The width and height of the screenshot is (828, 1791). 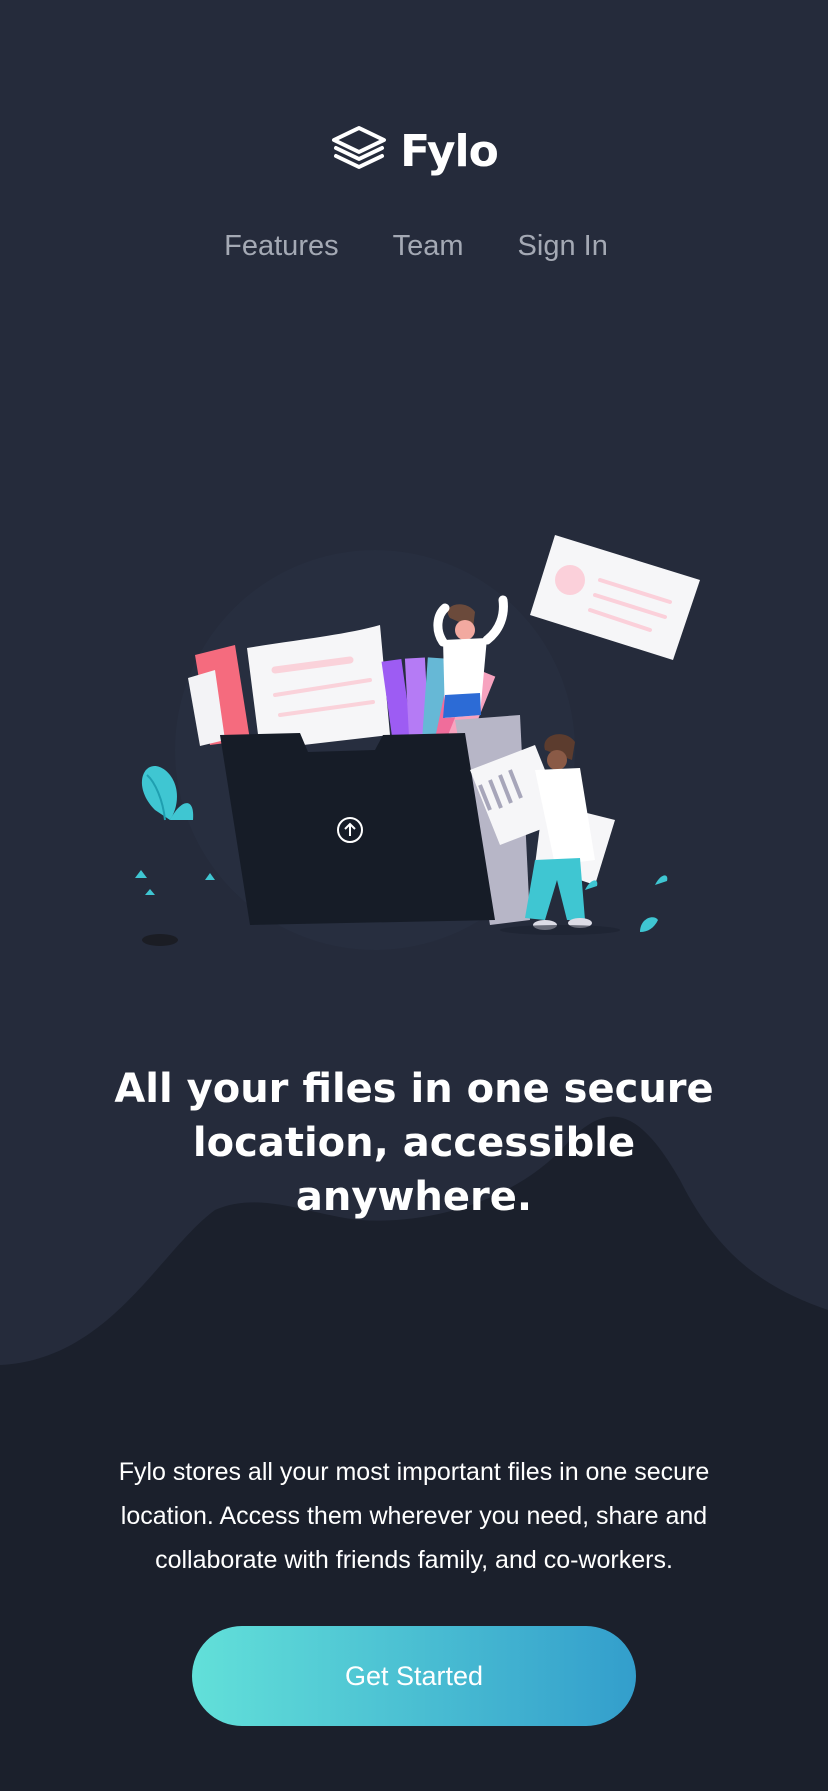 I want to click on main-nav: Features Team Sign In, so click(x=414, y=246).